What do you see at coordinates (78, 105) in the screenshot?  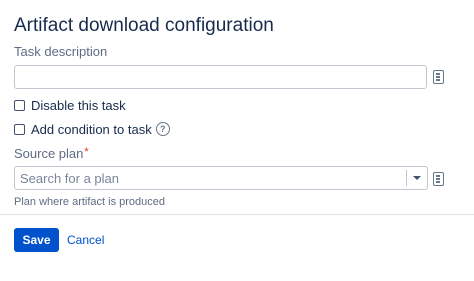 I see `disable-task-label: Disable this task` at bounding box center [78, 105].